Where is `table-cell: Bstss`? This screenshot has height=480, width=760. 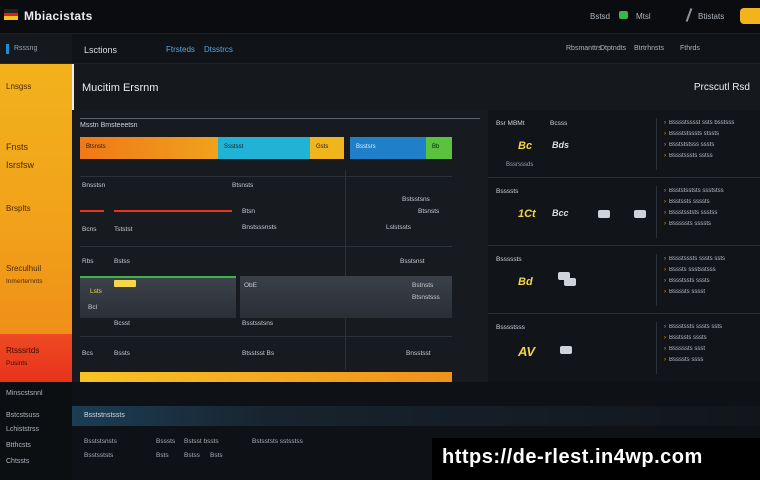 table-cell: Bstss is located at coordinates (122, 261).